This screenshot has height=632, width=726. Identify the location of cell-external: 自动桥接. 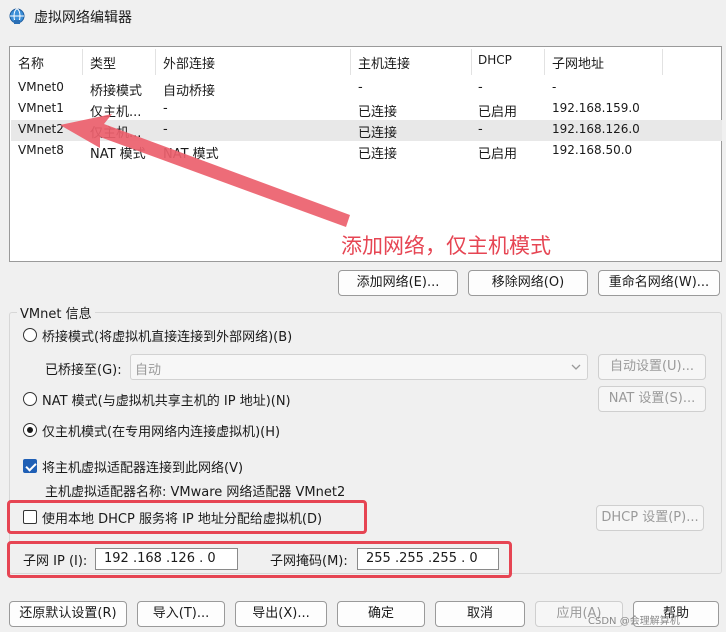
(189, 91).